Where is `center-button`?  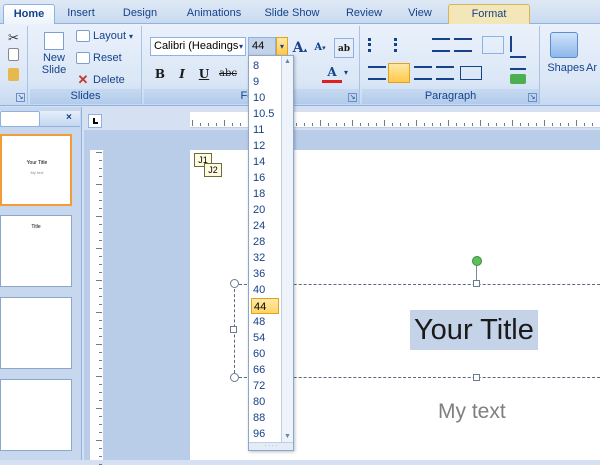 center-button is located at coordinates (399, 73).